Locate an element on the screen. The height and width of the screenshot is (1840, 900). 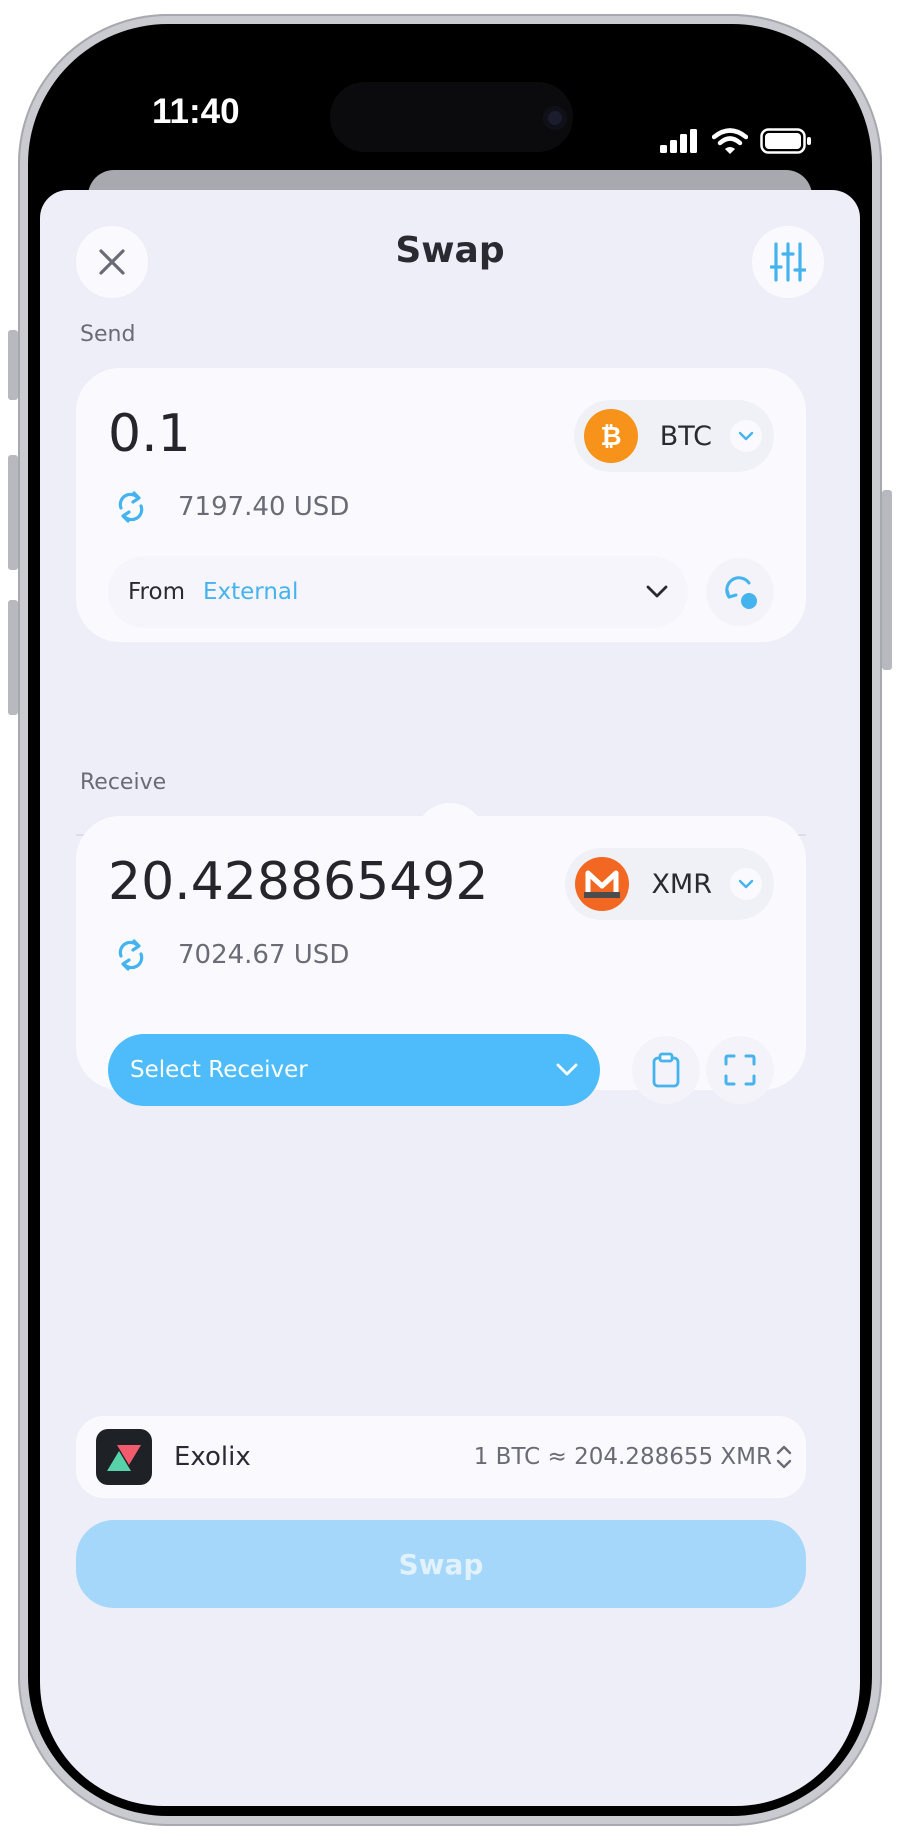
volume-up-button is located at coordinates (13, 512).